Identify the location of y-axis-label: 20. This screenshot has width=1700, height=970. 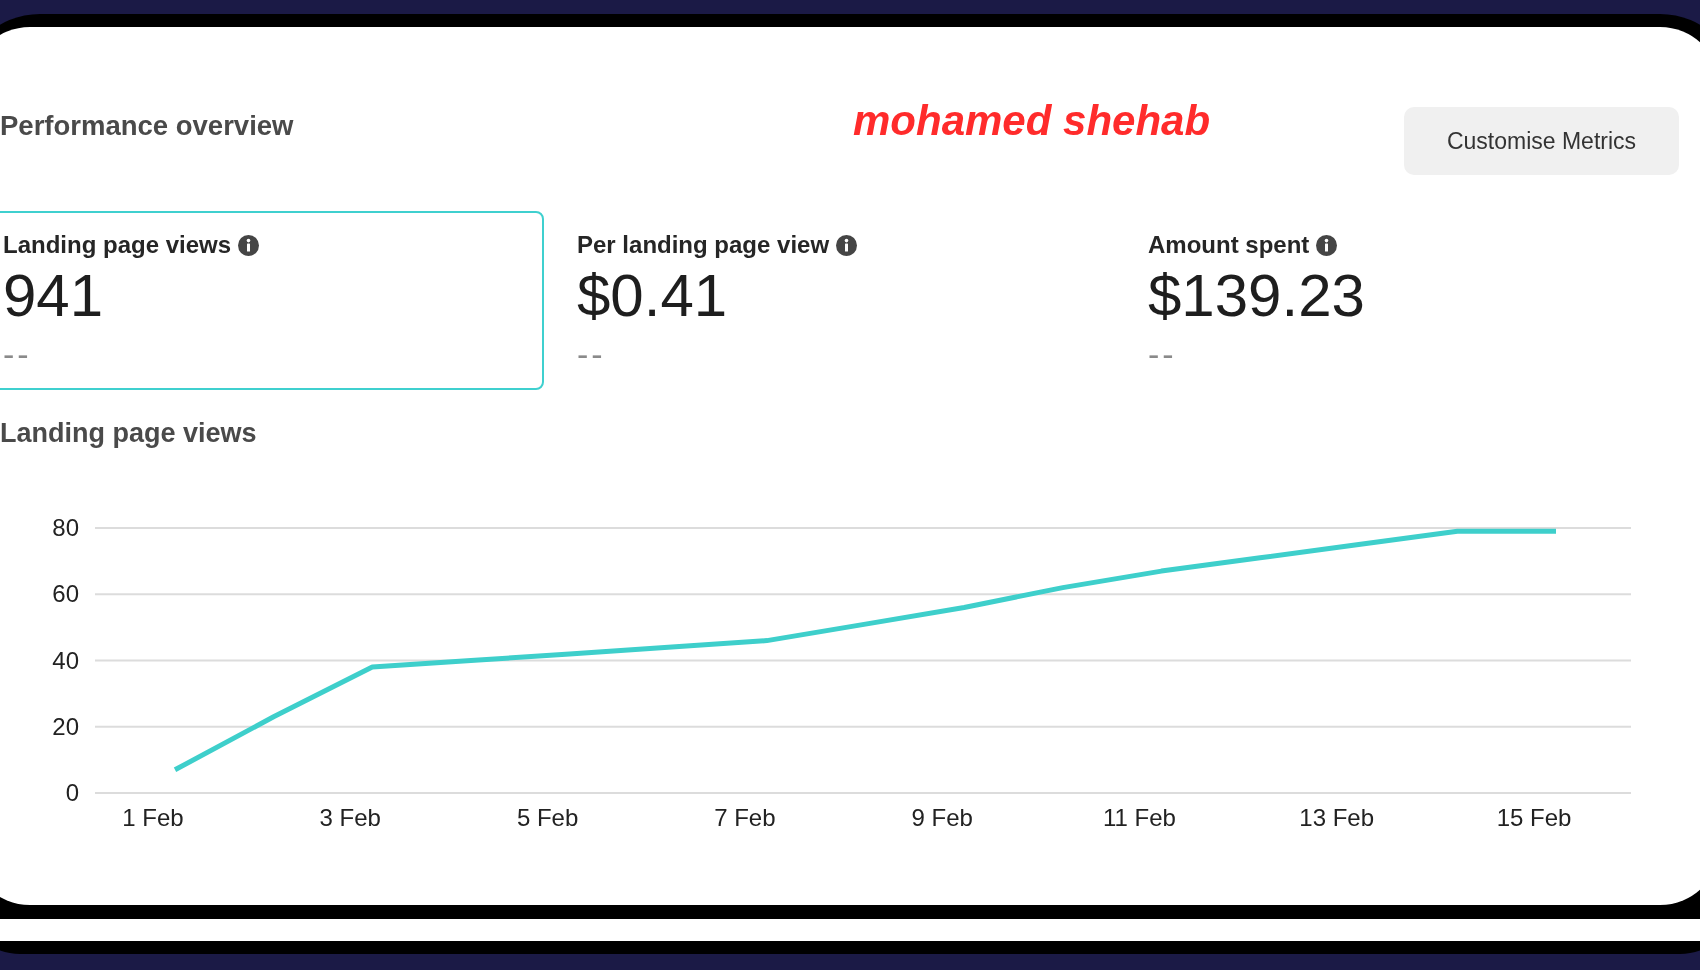
(65, 726).